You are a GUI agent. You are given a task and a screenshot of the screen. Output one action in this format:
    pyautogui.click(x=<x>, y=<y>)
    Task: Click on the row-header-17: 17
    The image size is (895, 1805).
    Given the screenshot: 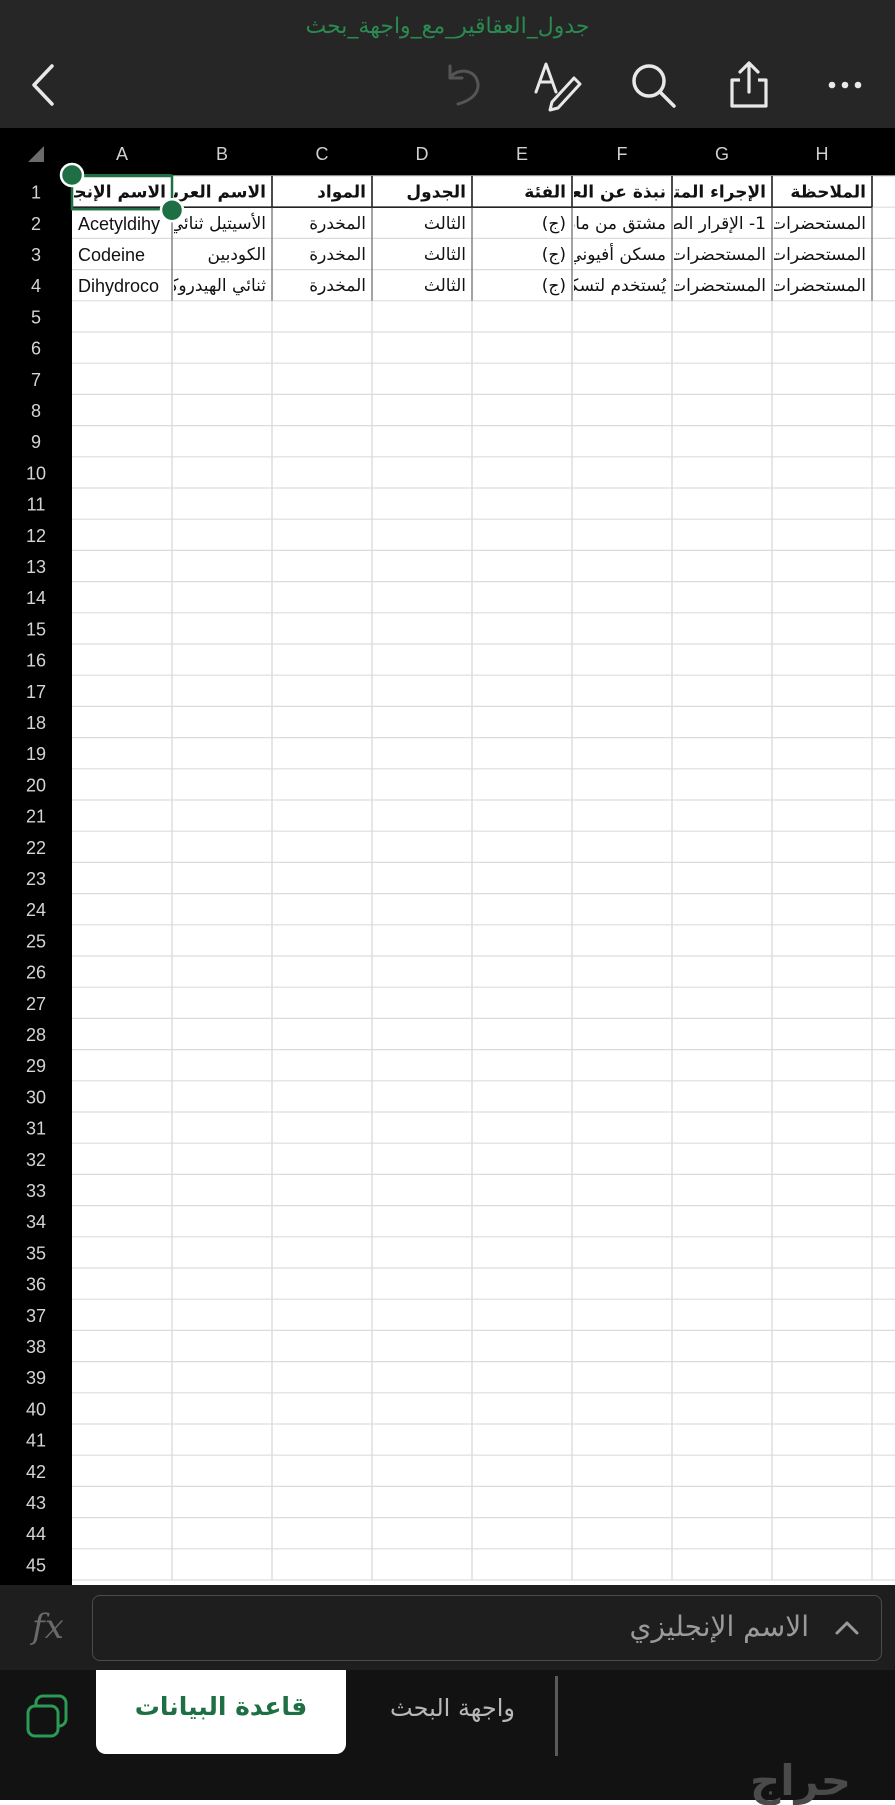 What is the action you would take?
    pyautogui.click(x=36, y=692)
    